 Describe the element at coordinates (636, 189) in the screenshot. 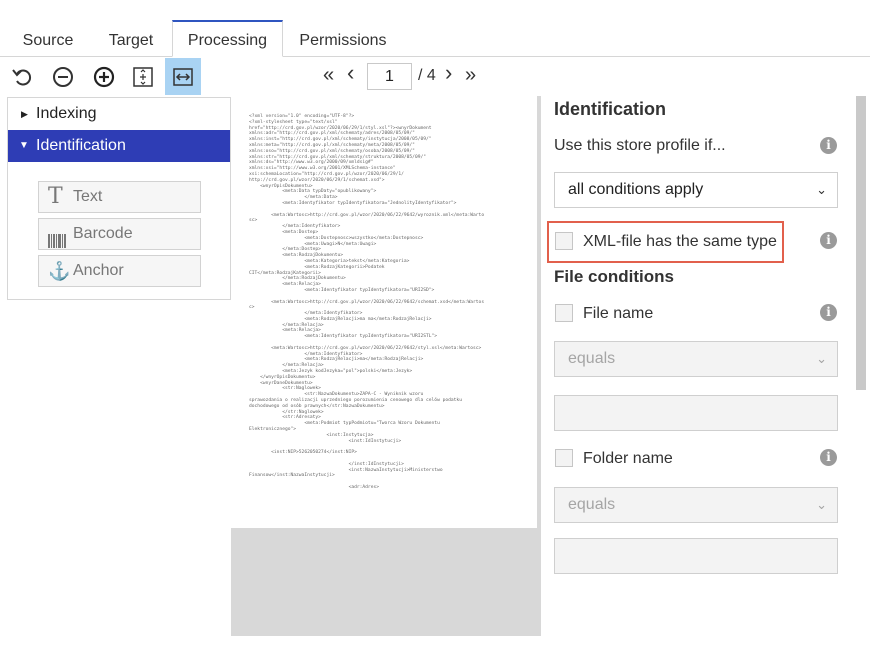

I see `conditions-select-value: all conditions apply` at that location.